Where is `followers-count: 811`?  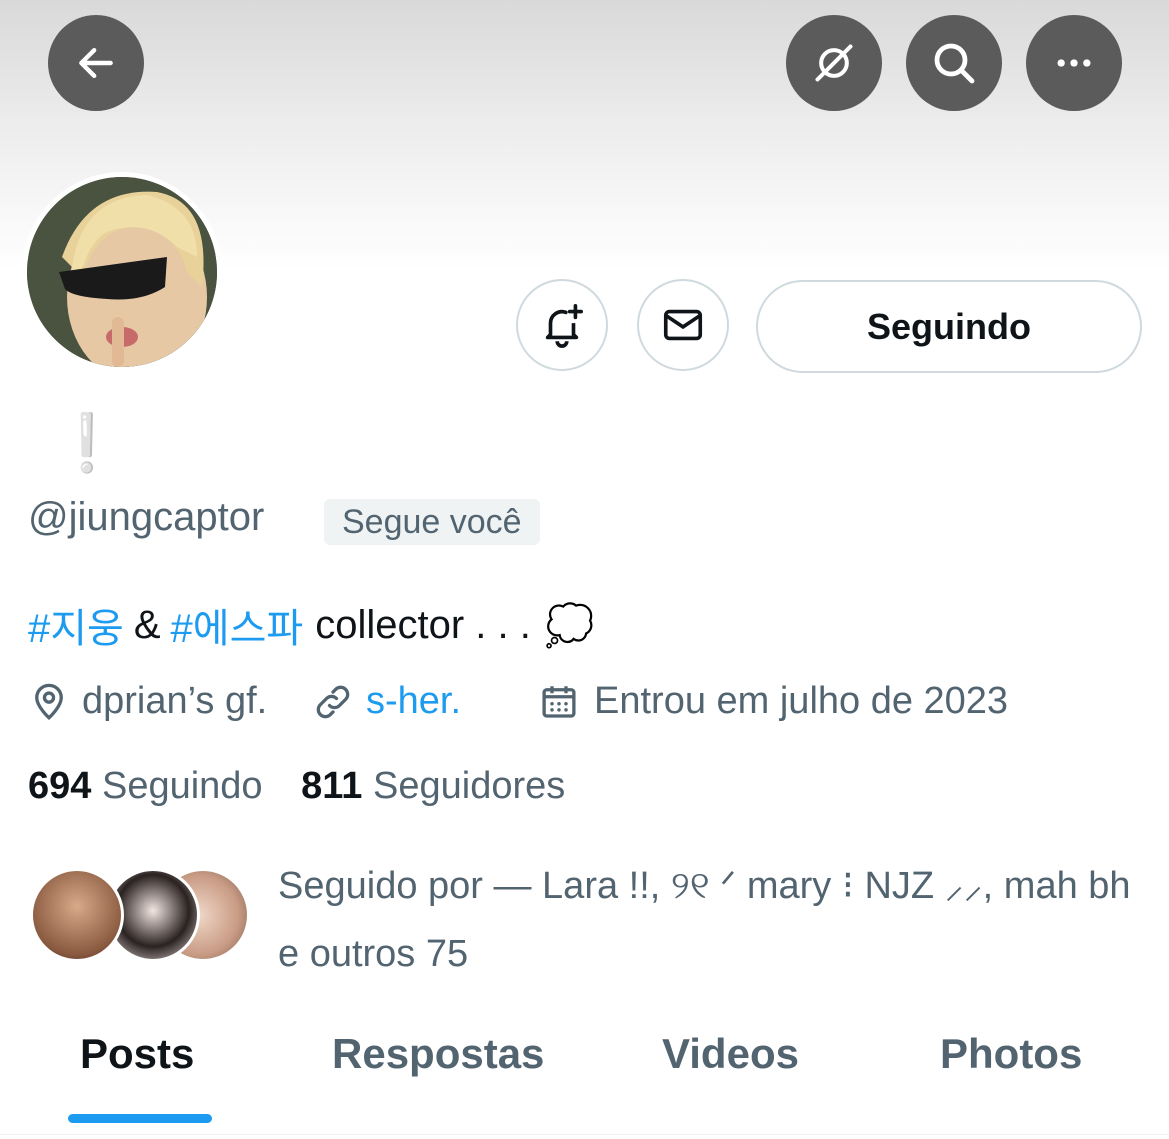
followers-count: 811 is located at coordinates (332, 786).